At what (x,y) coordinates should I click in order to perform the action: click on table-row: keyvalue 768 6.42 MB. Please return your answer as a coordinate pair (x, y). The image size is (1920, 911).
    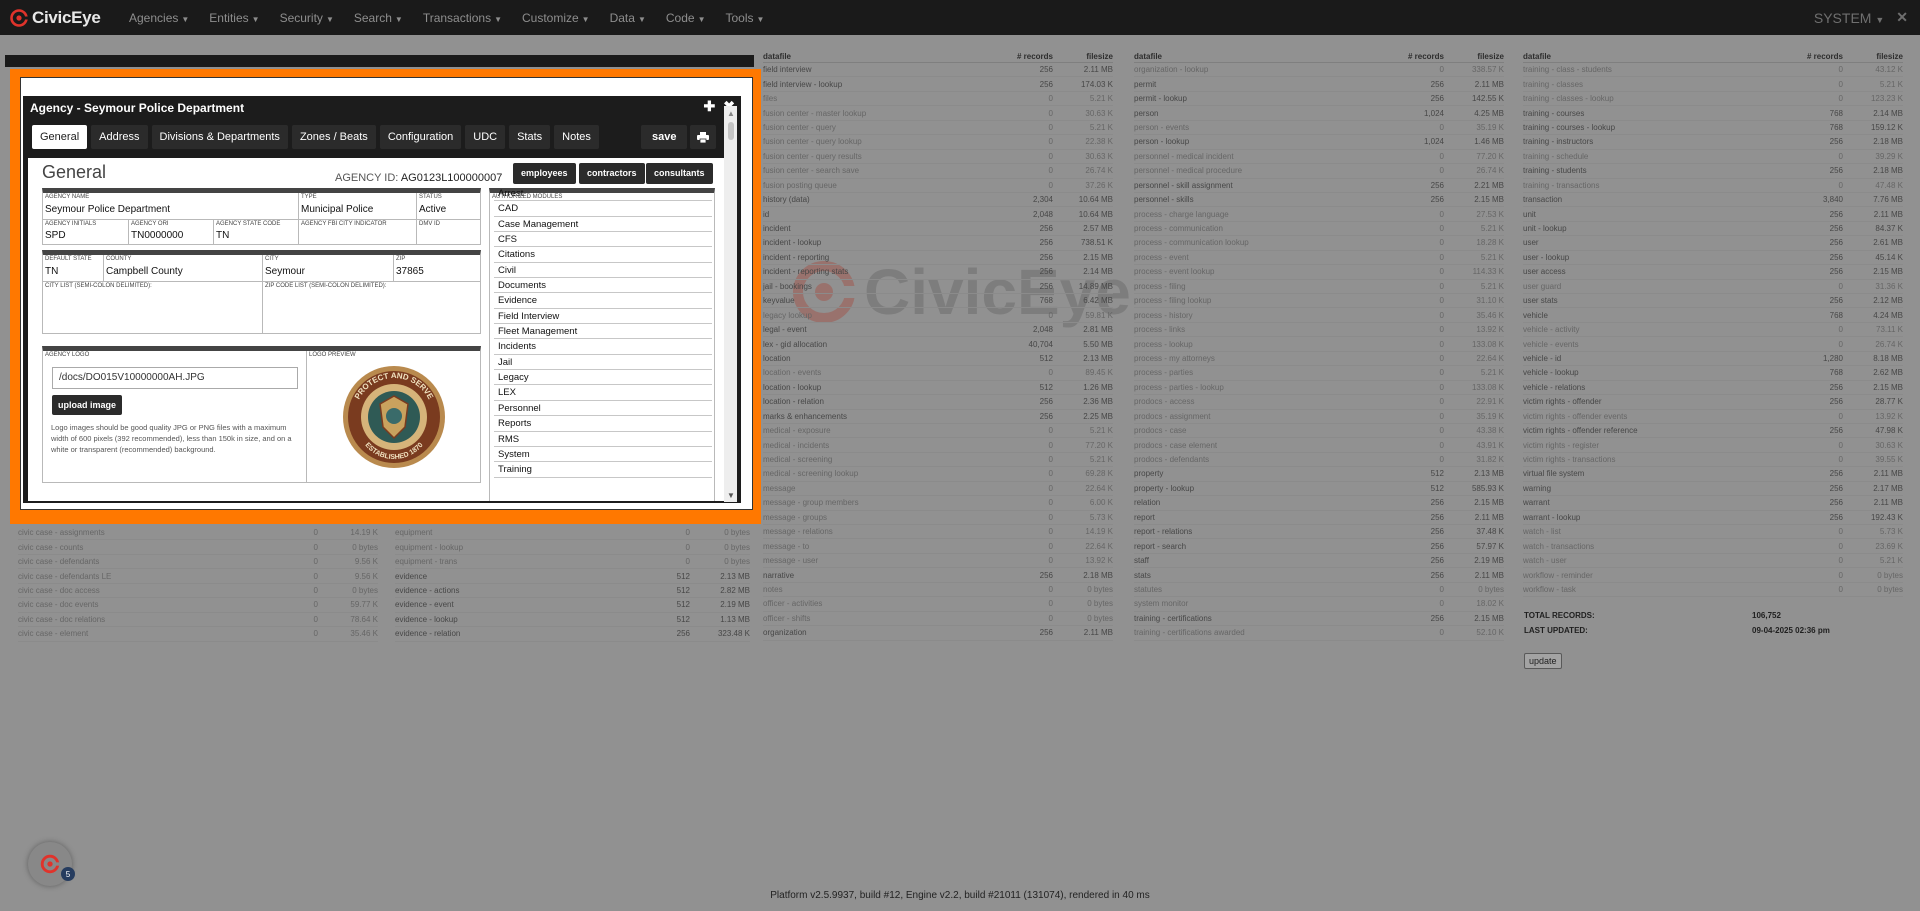
    Looking at the image, I should click on (938, 301).